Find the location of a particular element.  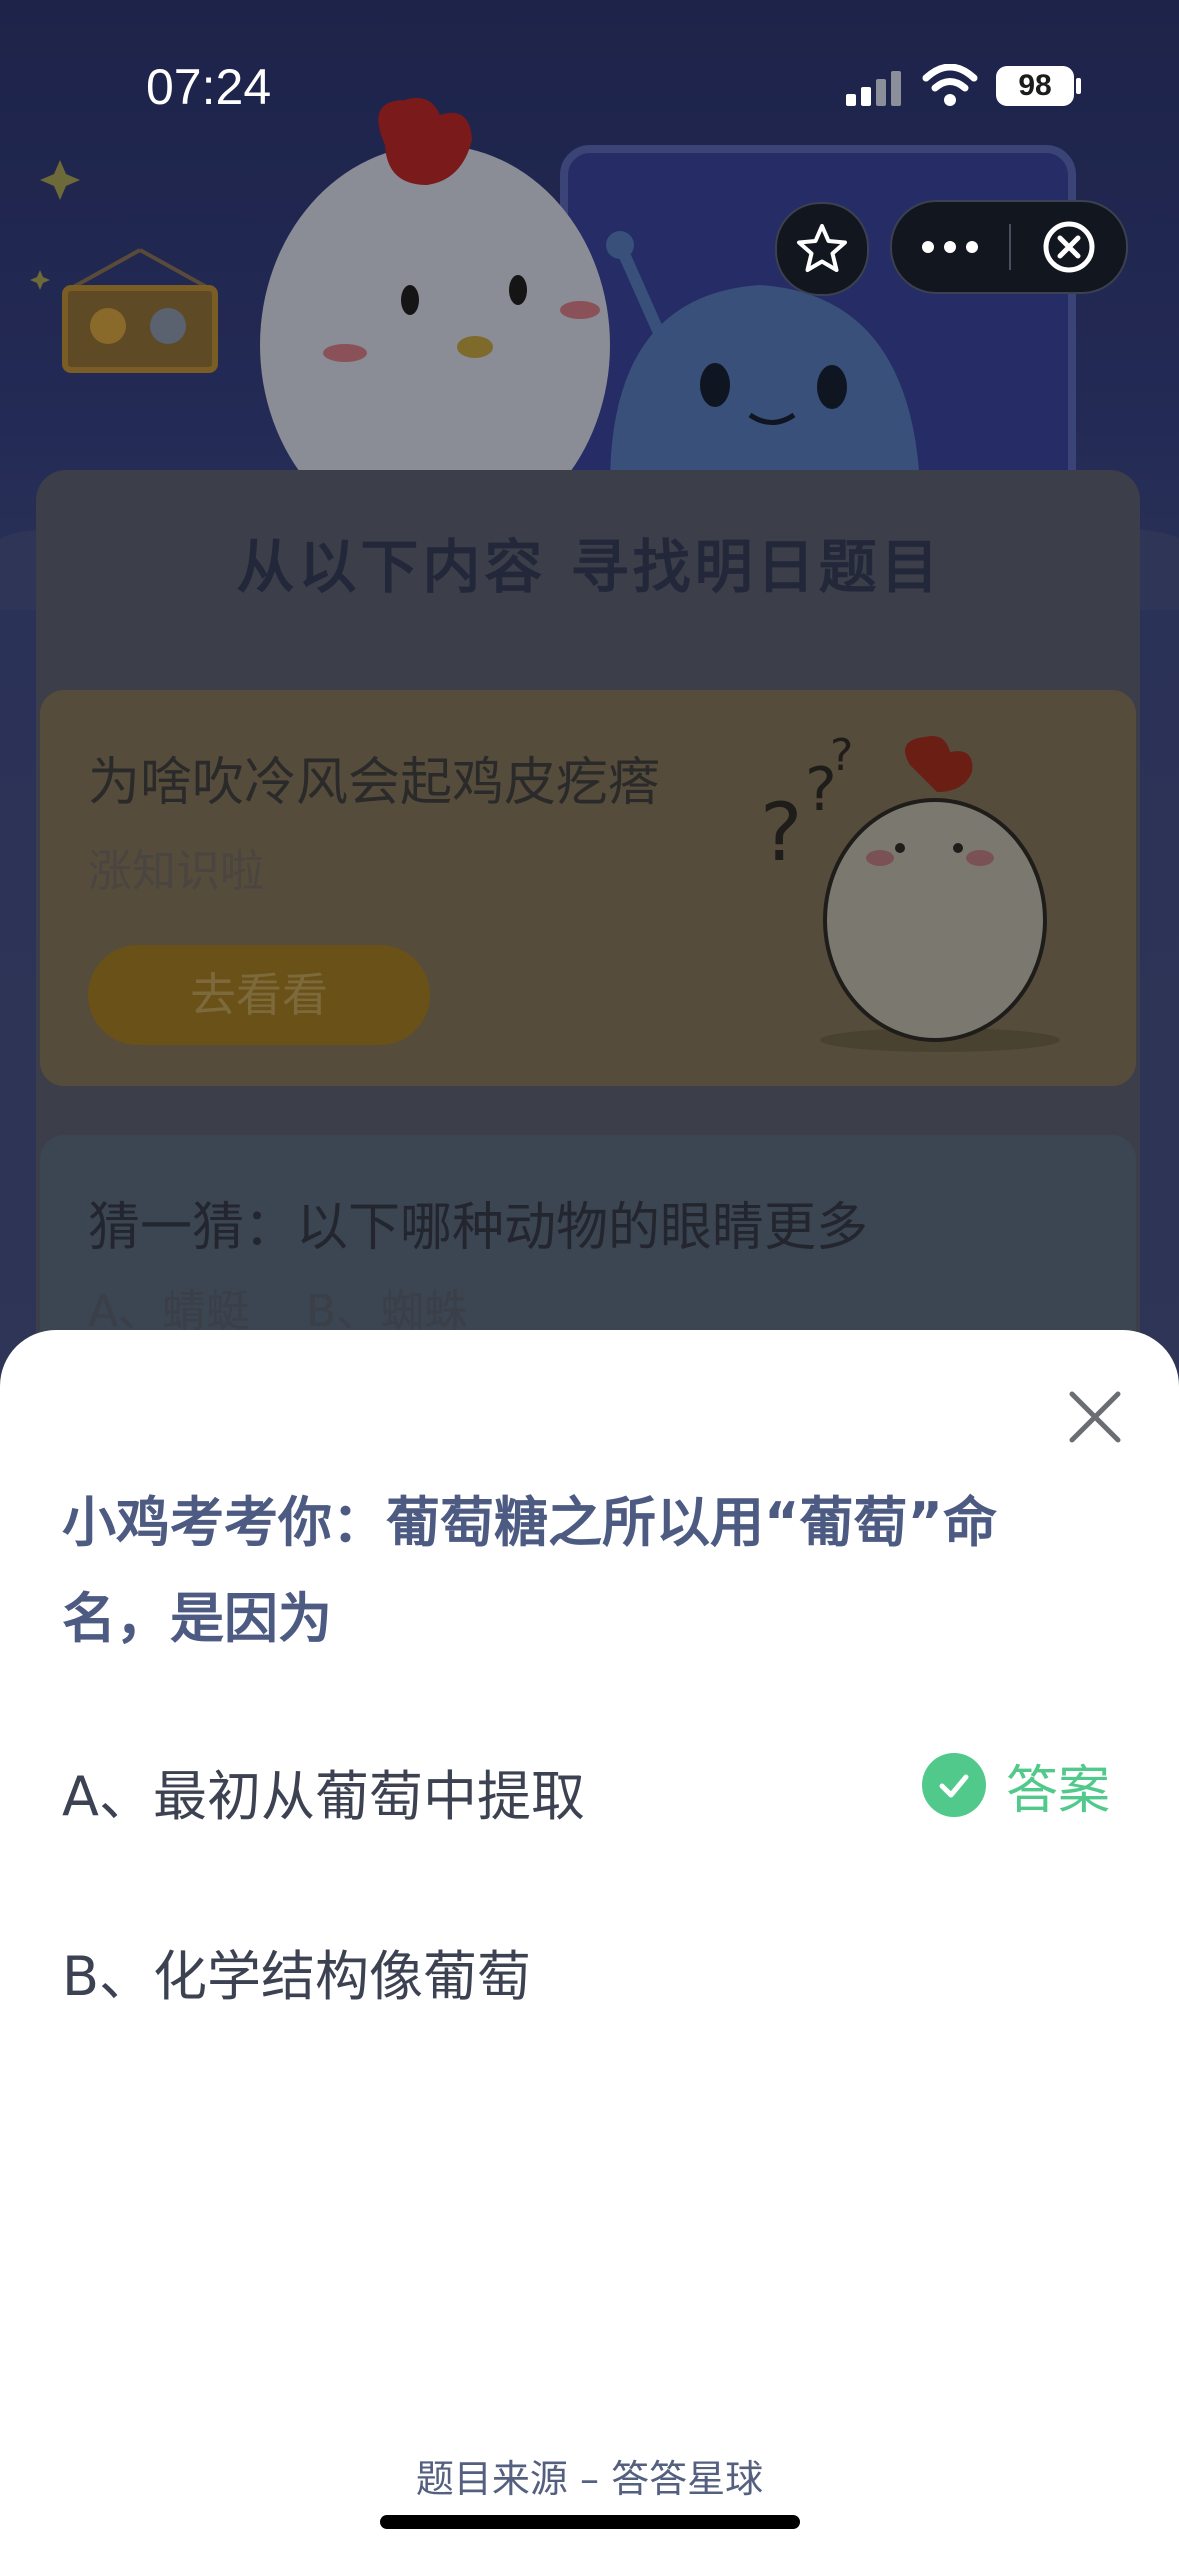

close-circle-icon is located at coordinates (1069, 247).